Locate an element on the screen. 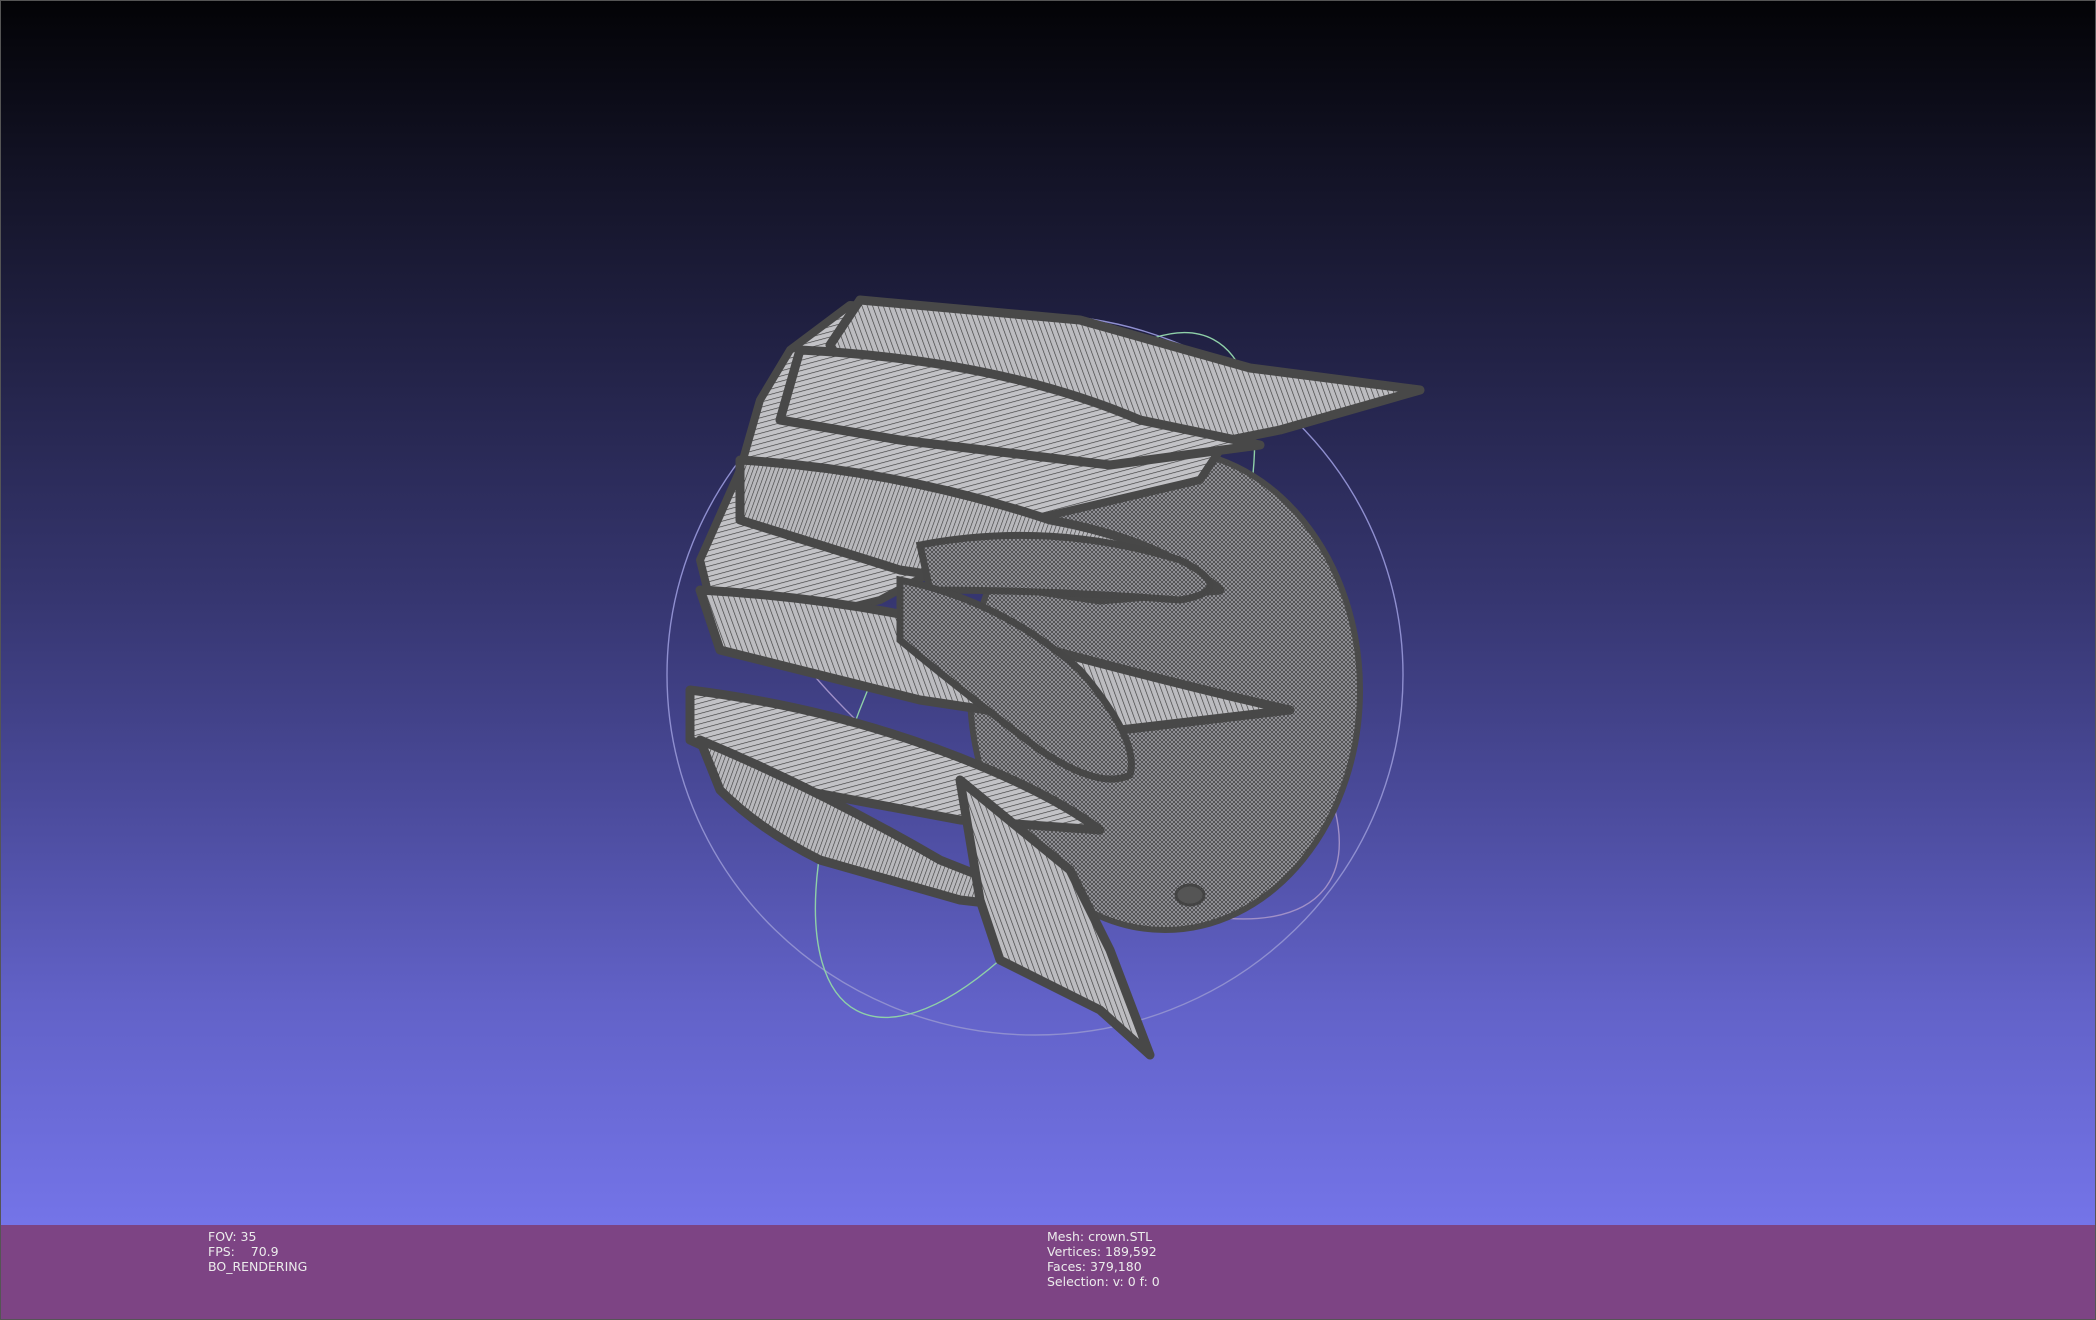  vertices-text: Vertices: 189,592 is located at coordinates (1102, 1251).